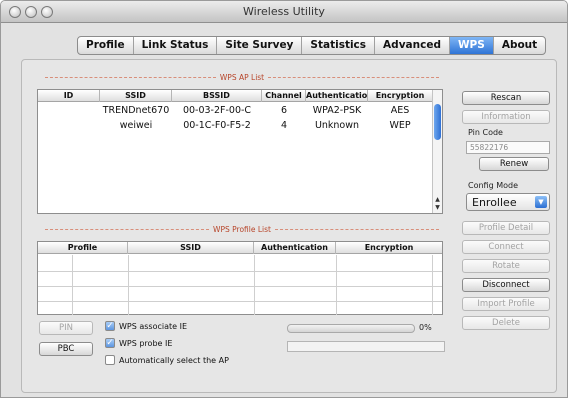 The height and width of the screenshot is (398, 568). I want to click on table-row: TRENDnet670 00-03-2F-00-C 6 WPA2-PSK AES, so click(235, 110).